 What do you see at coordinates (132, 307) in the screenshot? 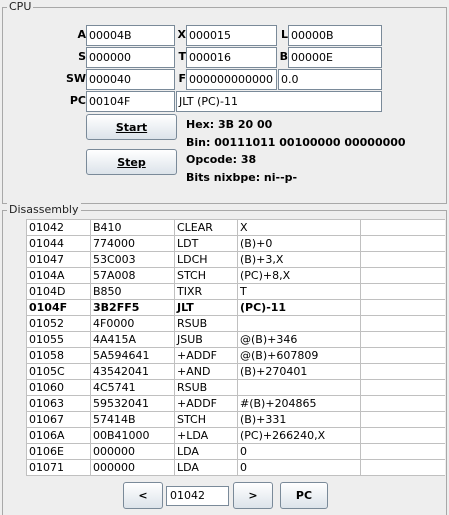
I see `hex-cell: 3B2FF5` at bounding box center [132, 307].